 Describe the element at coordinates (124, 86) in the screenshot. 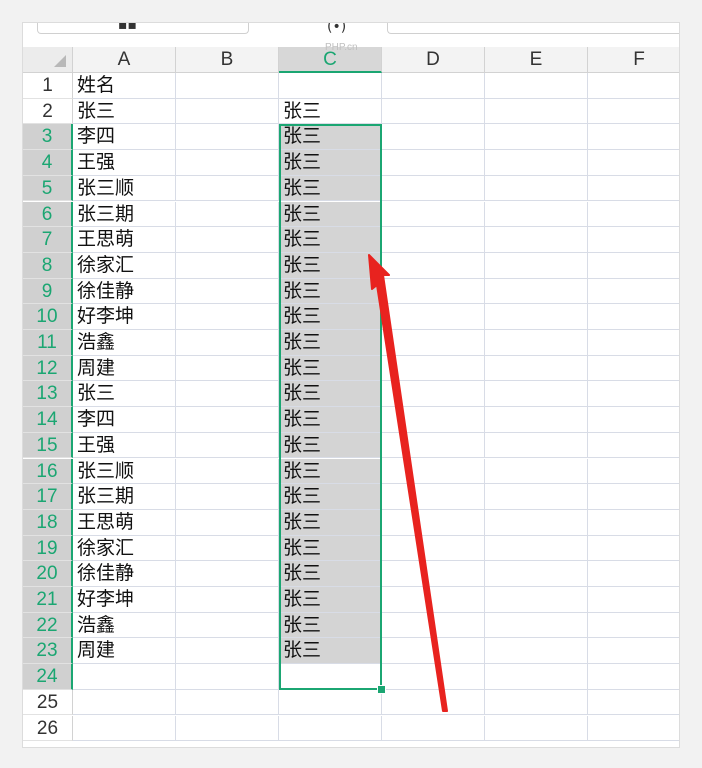

I see `cell-a1: 姓名` at that location.